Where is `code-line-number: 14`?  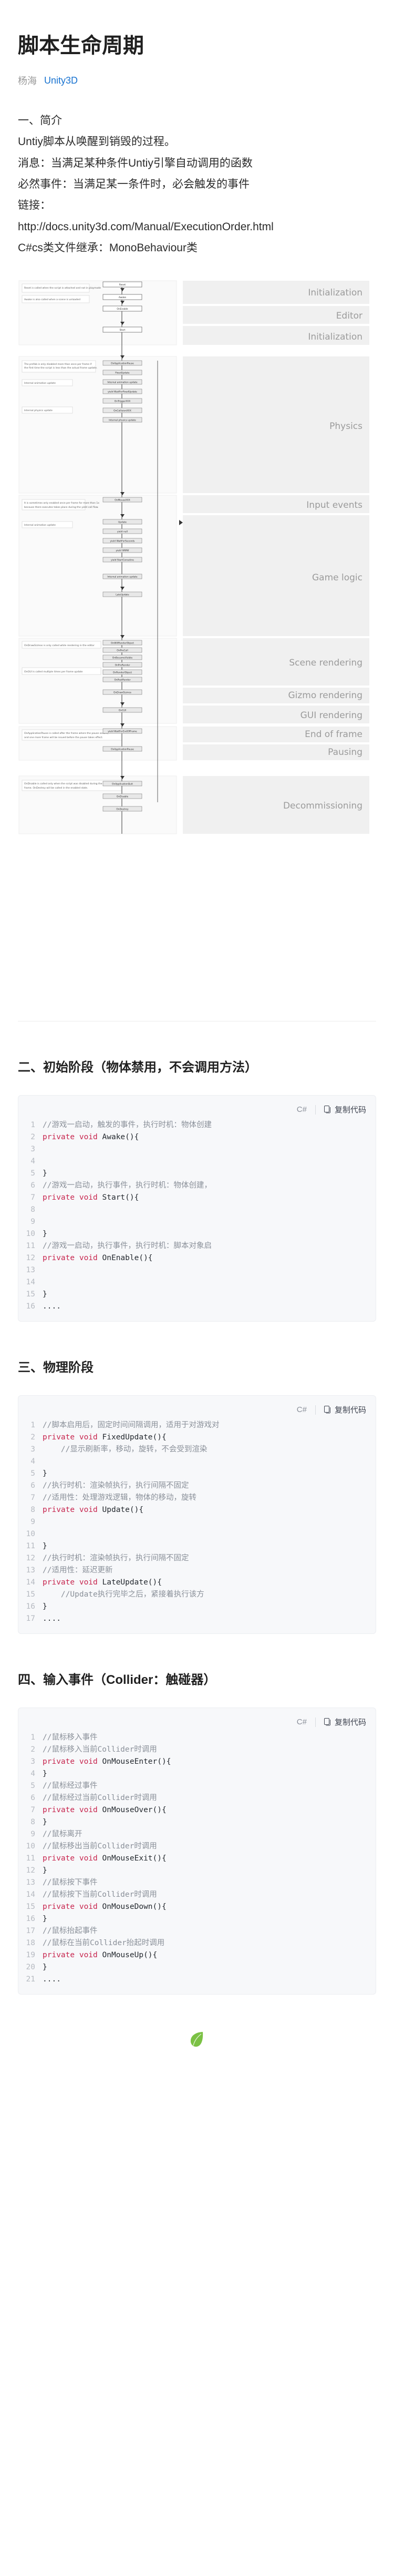 code-line-number: 14 is located at coordinates (30, 1894).